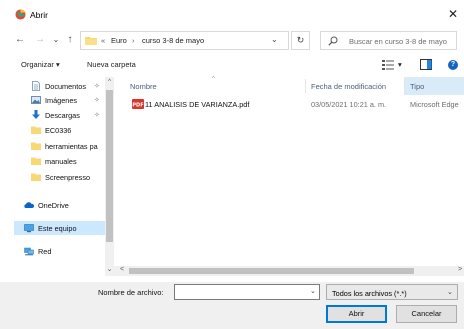 The image size is (464, 329). Describe the element at coordinates (122, 269) in the screenshot. I see `scroll-left-icon: <` at that location.